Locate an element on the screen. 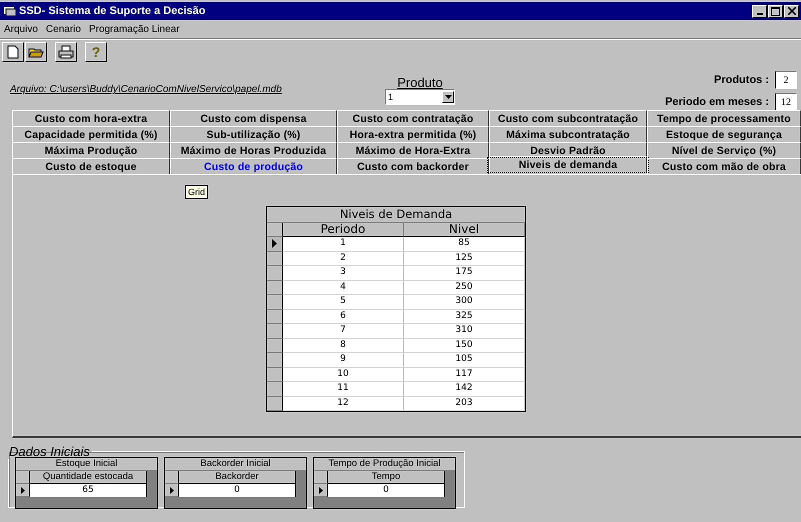 The width and height of the screenshot is (801, 522). table-cell: 4 is located at coordinates (343, 287).